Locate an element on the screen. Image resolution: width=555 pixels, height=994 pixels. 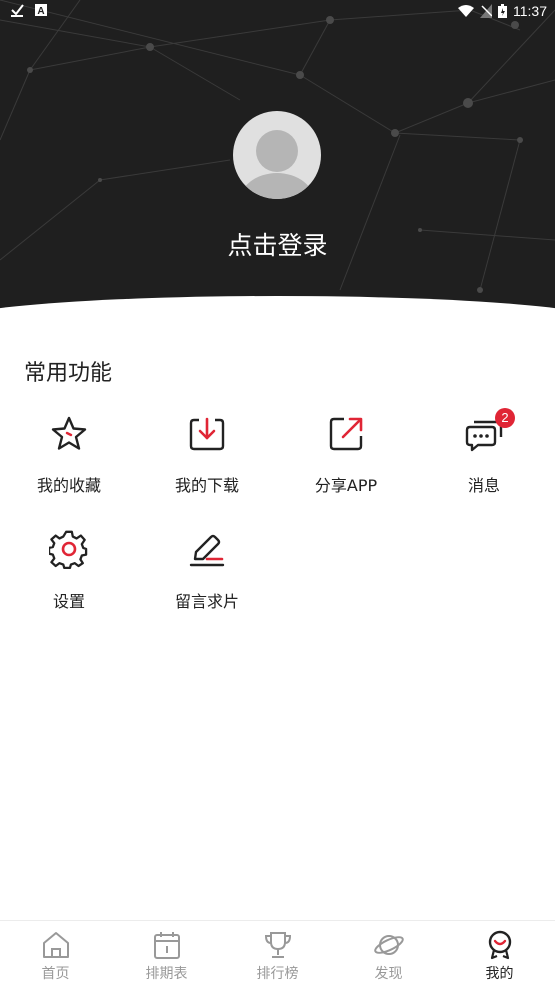
tab-ranking-label: 排行榜 is located at coordinates (277, 974).